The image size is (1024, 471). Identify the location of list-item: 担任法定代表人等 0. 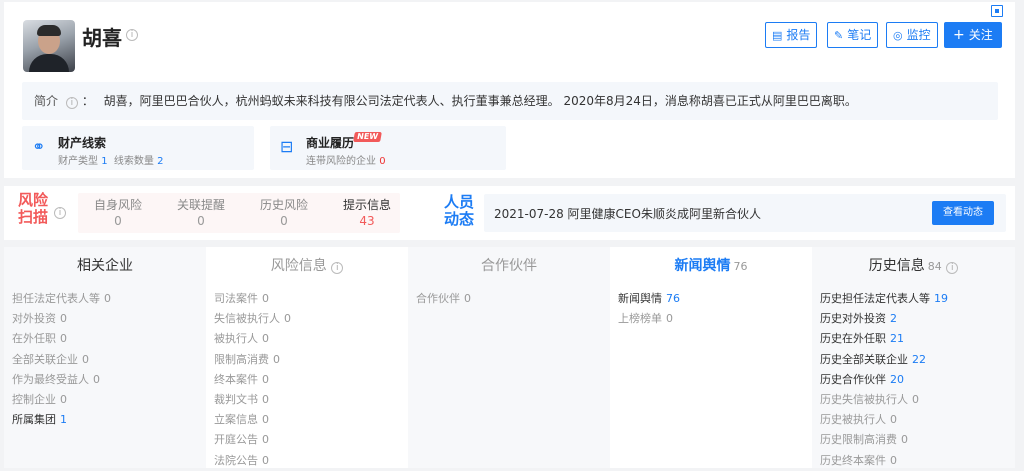
(109, 299).